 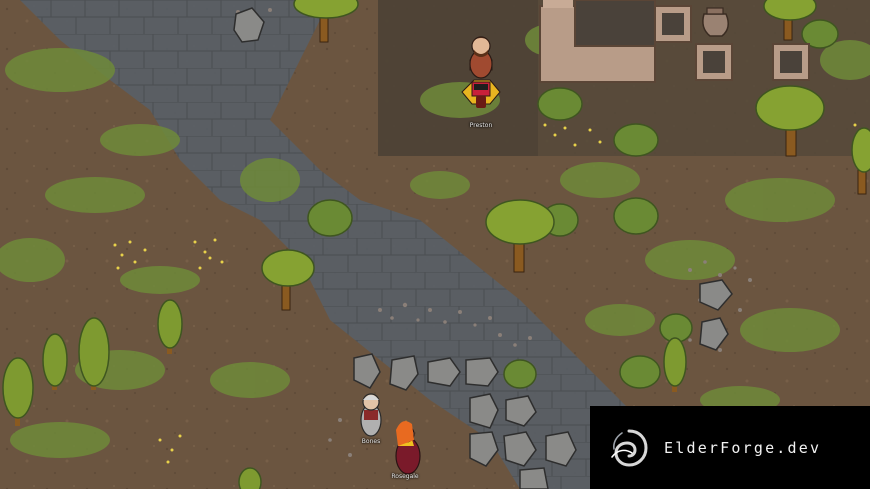 What do you see at coordinates (371, 415) in the screenshot?
I see `pawn-bones` at bounding box center [371, 415].